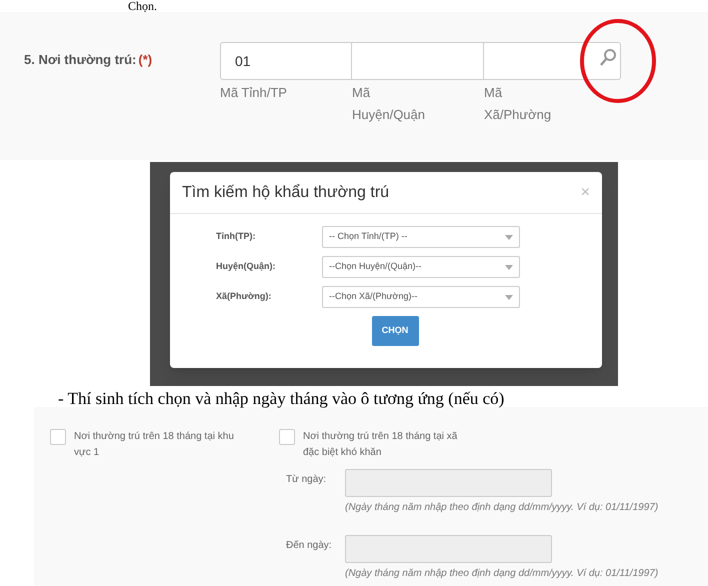  I want to click on select-label: Tỉnh(TP):, so click(236, 237).